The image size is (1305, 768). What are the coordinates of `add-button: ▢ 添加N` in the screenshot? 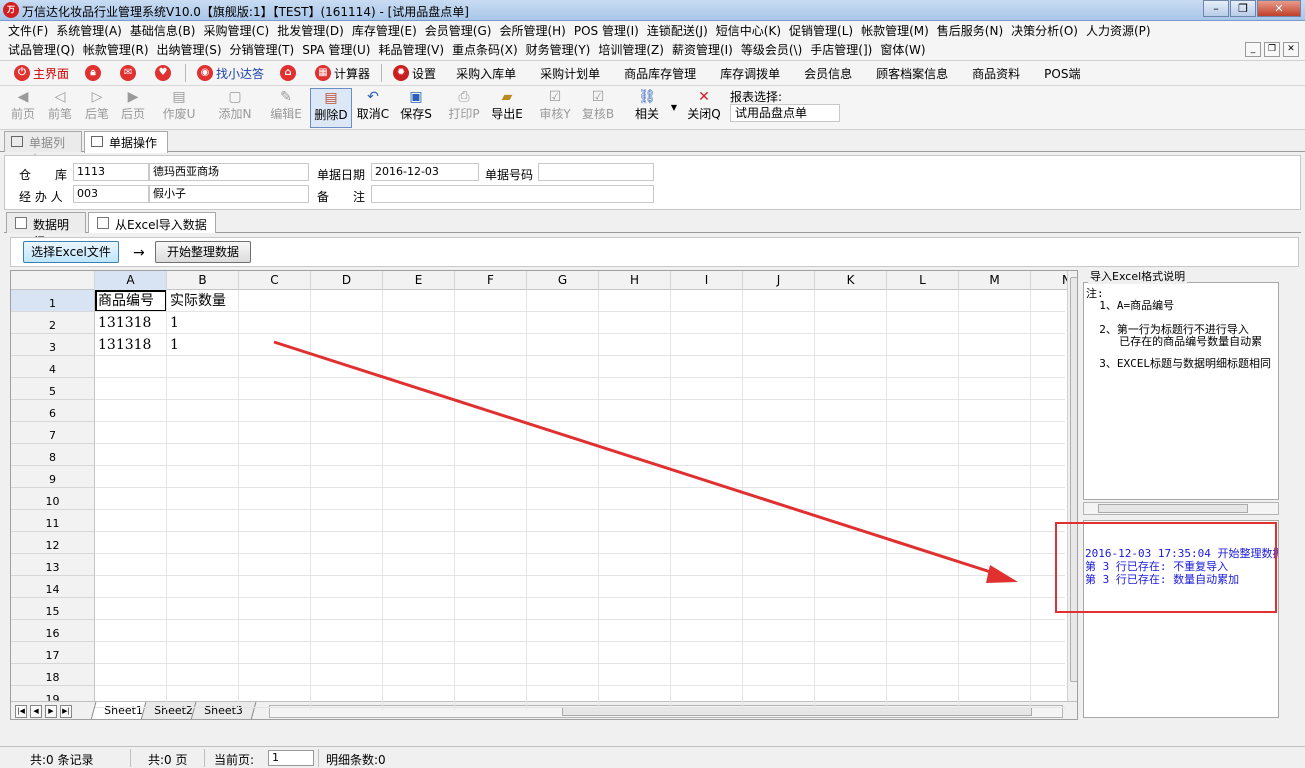 It's located at (235, 108).